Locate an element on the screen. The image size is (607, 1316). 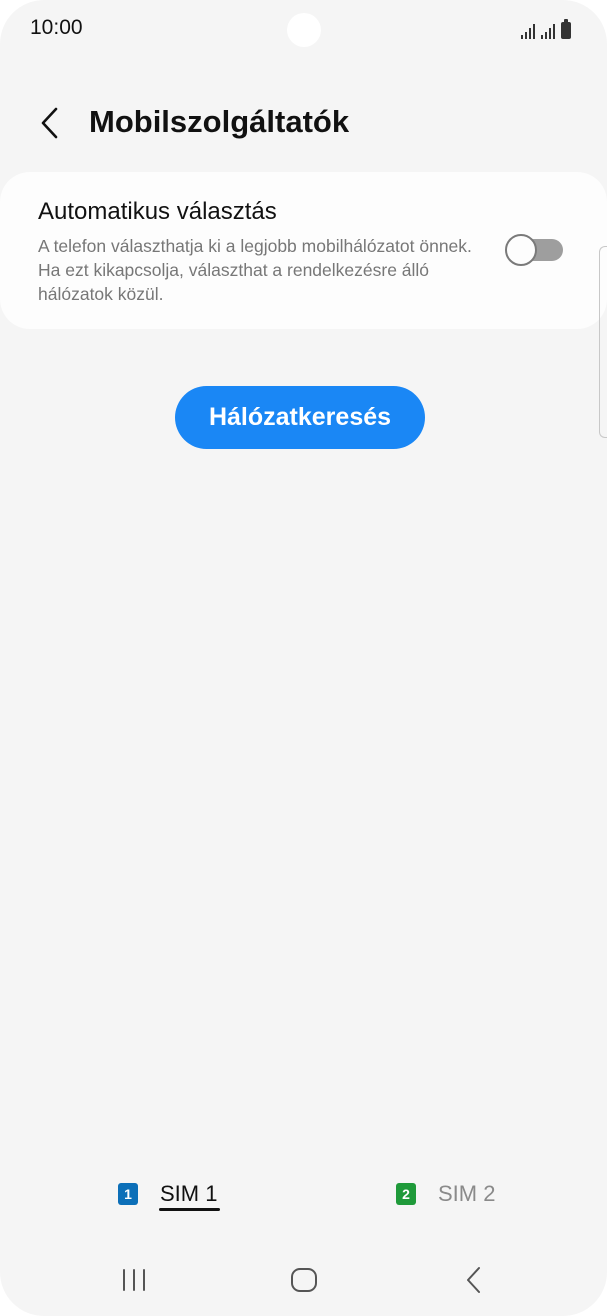
system-back-button is located at coordinates (474, 1280).